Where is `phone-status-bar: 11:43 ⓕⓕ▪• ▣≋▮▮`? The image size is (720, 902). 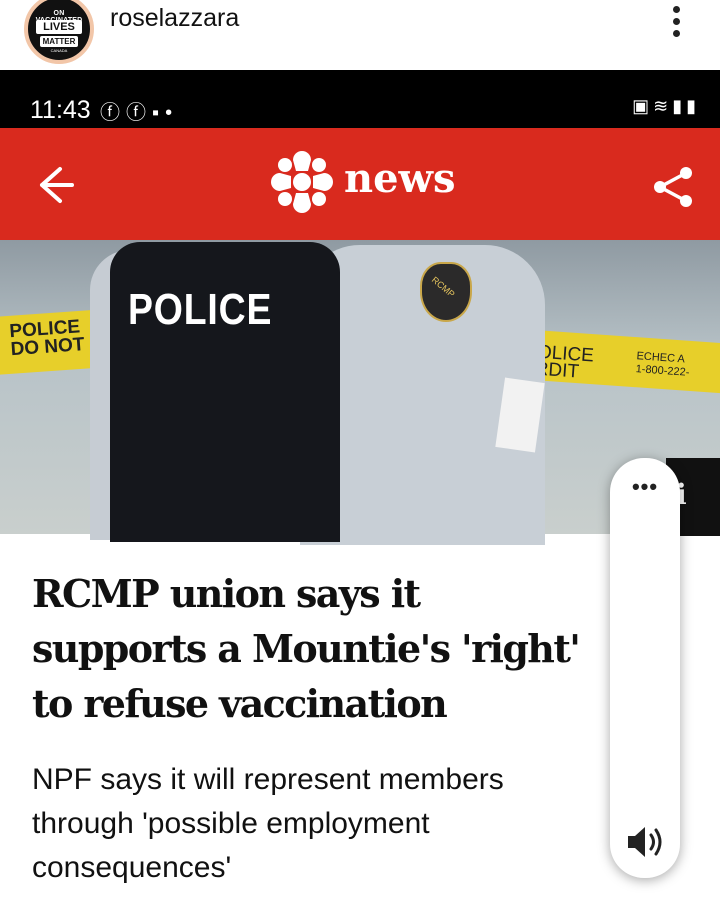
phone-status-bar: 11:43 ⓕⓕ▪• ▣≋▮▮ is located at coordinates (360, 99).